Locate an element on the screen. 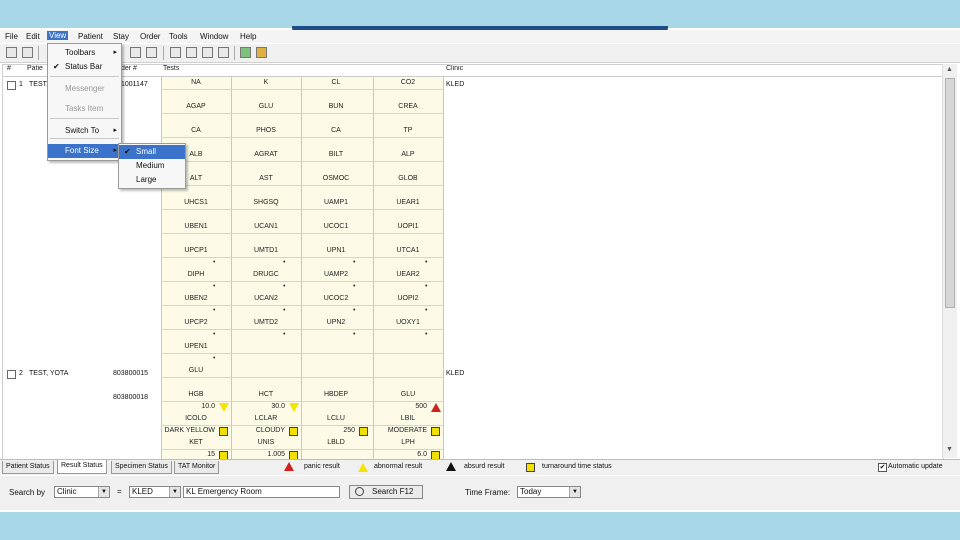  test-code: LCLU is located at coordinates (336, 418).